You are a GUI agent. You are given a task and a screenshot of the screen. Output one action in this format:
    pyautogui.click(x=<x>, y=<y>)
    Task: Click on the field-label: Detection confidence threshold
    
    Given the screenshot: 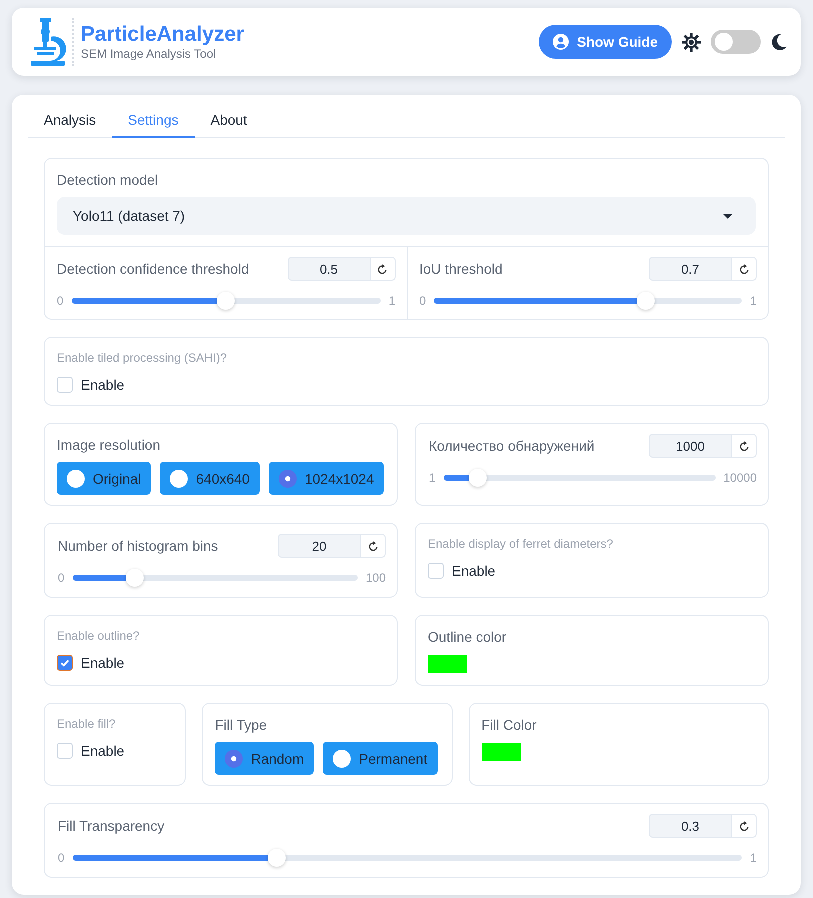 What is the action you would take?
    pyautogui.click(x=153, y=269)
    